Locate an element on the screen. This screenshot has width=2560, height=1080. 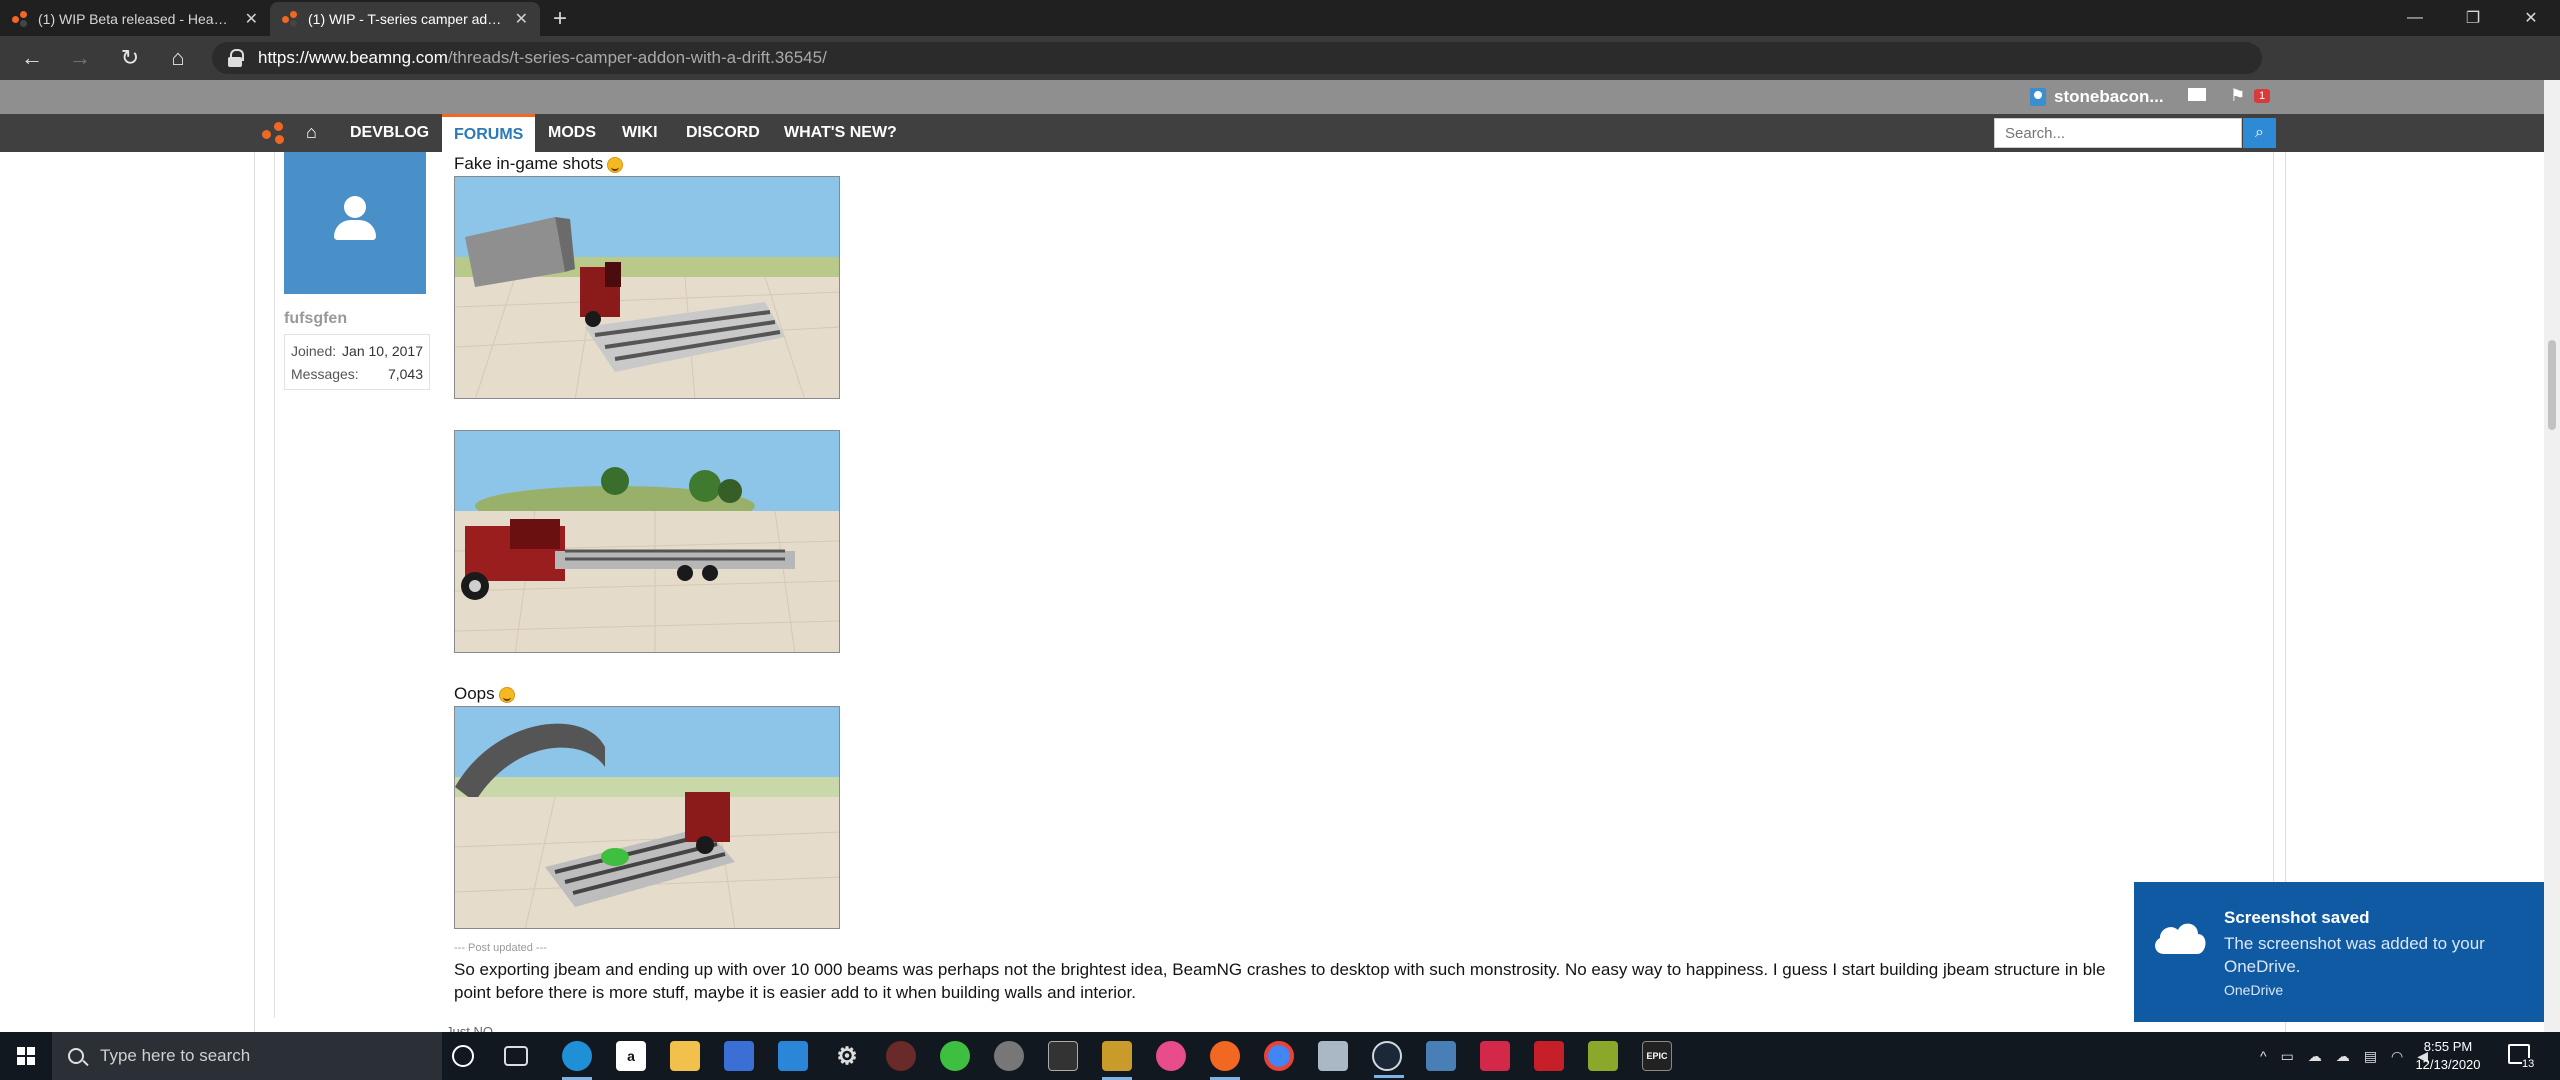
taskbar-search: Type here to search is located at coordinates (247, 1056).